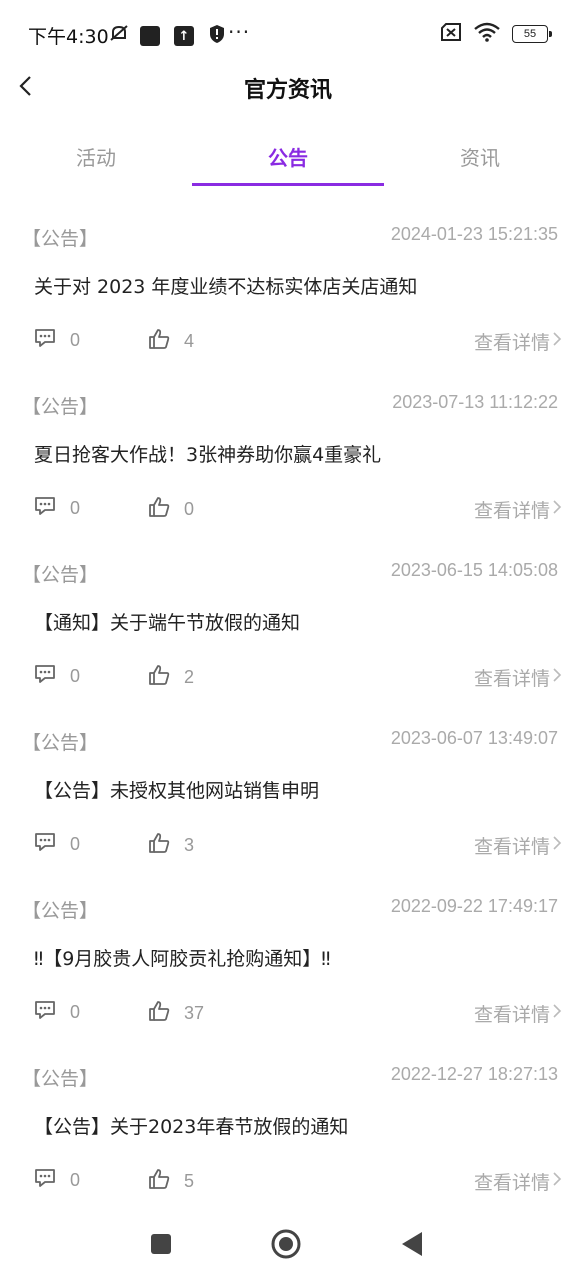 The width and height of the screenshot is (576, 1280). What do you see at coordinates (474, 738) in the screenshot?
I see `item-timestamp: 2023-06-07 13:49:07` at bounding box center [474, 738].